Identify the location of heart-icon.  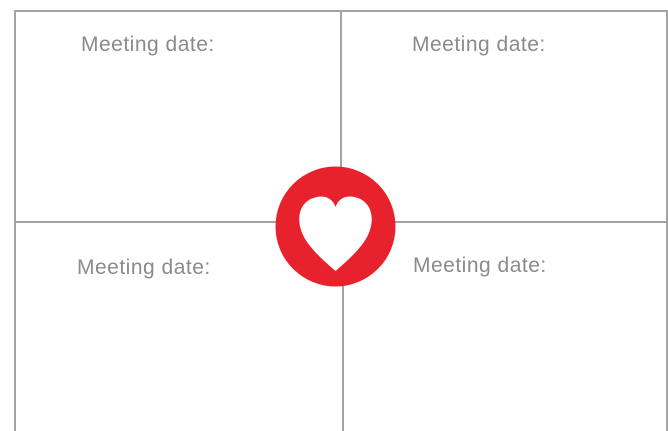
(335, 226).